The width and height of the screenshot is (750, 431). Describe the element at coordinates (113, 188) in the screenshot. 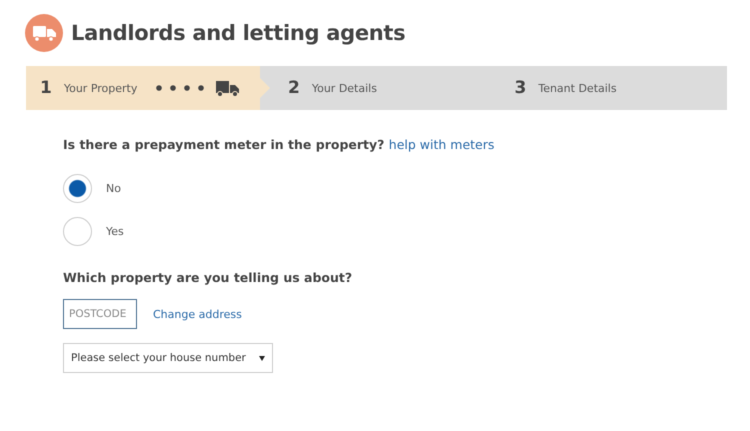

I see `radio-label: No` at that location.